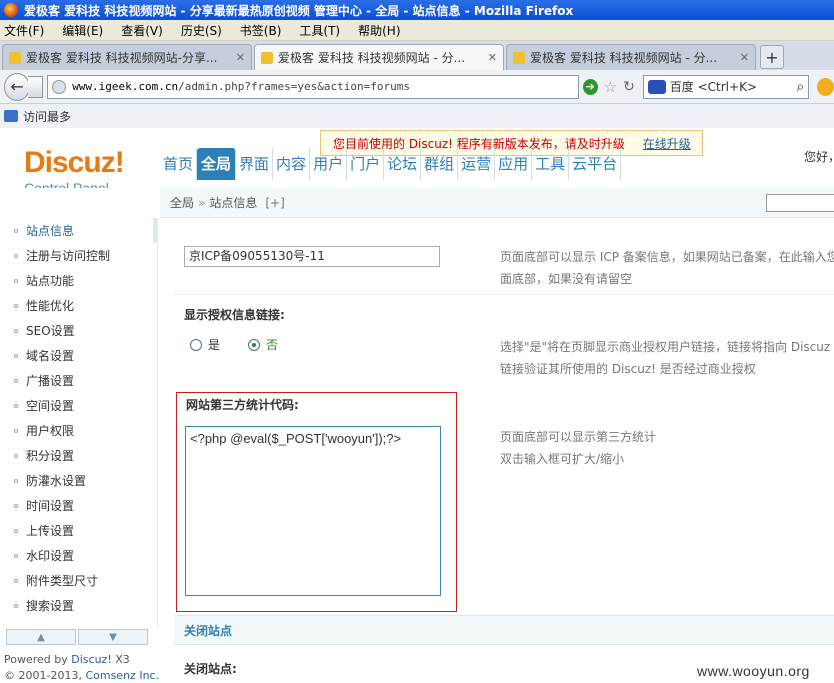 This screenshot has height=683, width=834. Describe the element at coordinates (272, 344) in the screenshot. I see `radio-no-label: 否` at that location.